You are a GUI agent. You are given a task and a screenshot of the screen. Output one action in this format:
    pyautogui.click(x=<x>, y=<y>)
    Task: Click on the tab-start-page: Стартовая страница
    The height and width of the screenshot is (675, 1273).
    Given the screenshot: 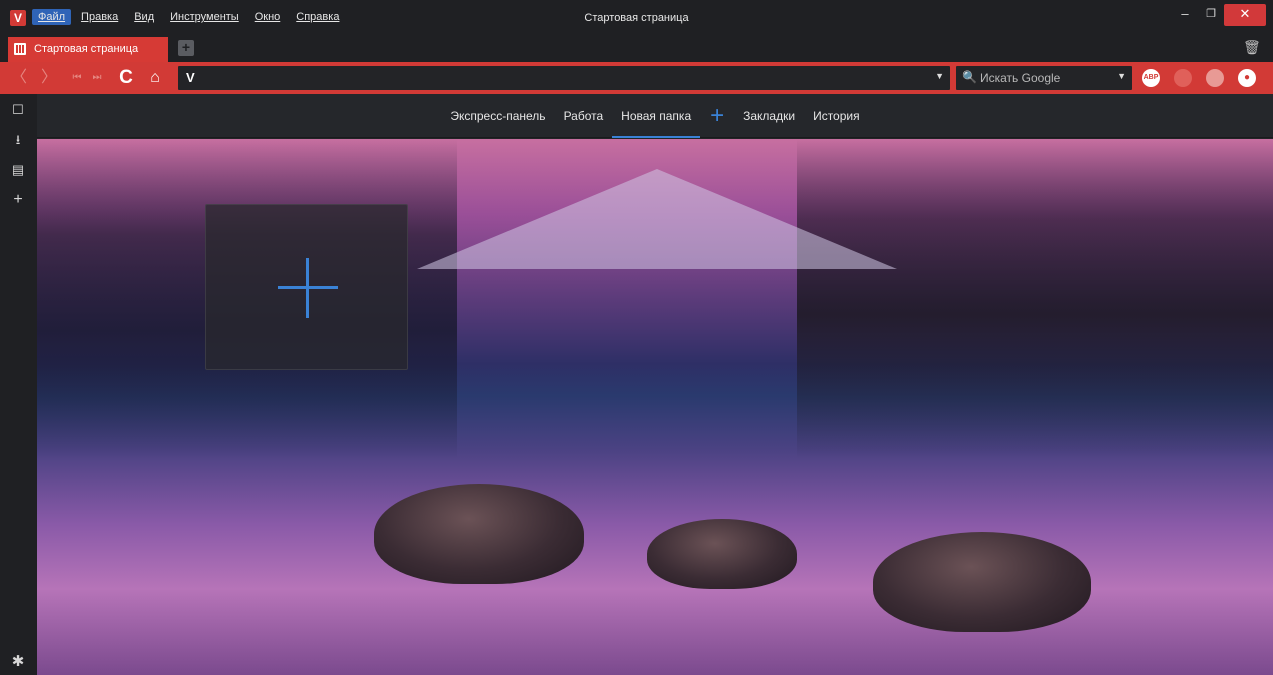 What is the action you would take?
    pyautogui.click(x=88, y=49)
    